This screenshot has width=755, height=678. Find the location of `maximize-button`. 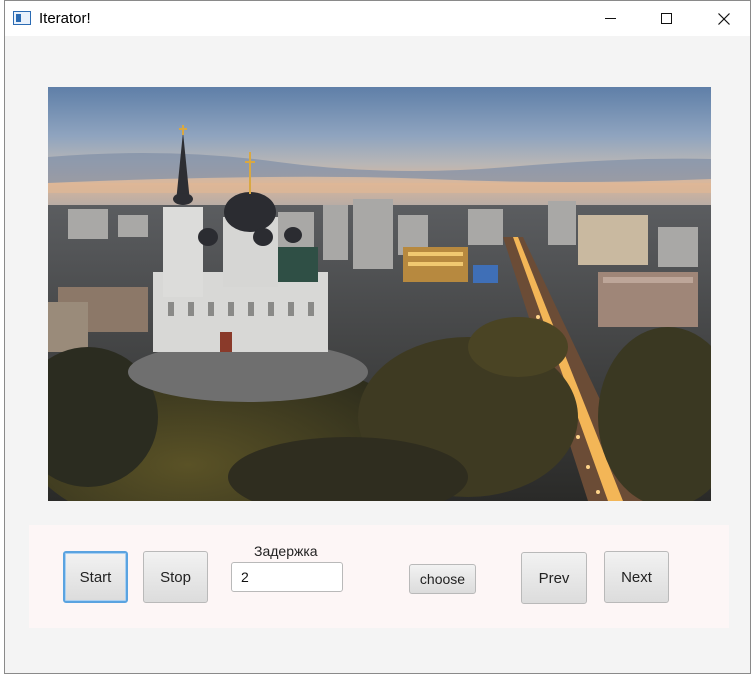

maximize-button is located at coordinates (666, 18).